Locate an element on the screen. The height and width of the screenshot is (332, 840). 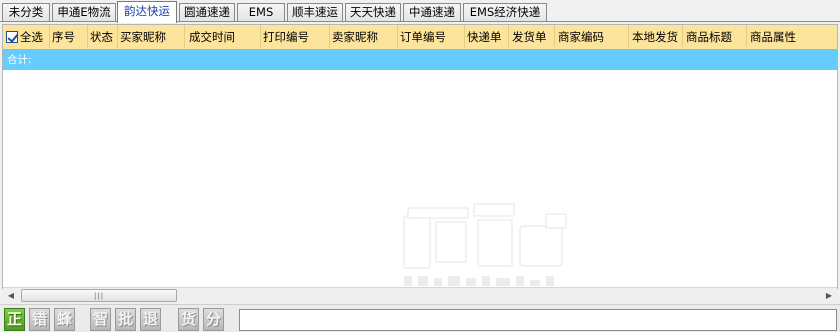
tab-zto-express: 中通速递 is located at coordinates (432, 12).